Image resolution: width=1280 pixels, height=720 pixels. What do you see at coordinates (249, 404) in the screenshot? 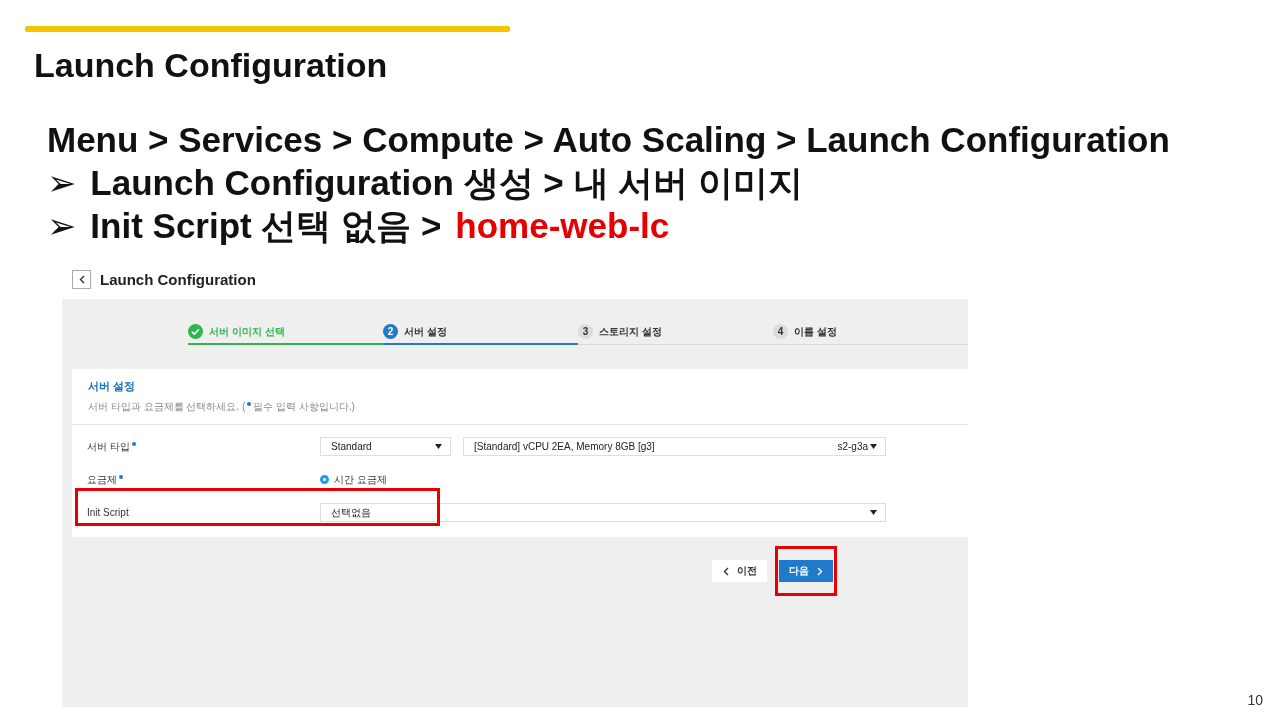
I see `required-dot-icon` at bounding box center [249, 404].